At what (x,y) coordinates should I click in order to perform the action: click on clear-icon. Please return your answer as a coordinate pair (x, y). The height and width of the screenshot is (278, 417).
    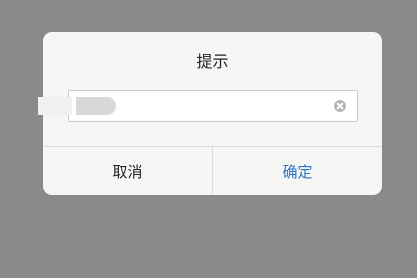
    Looking at the image, I should click on (340, 106).